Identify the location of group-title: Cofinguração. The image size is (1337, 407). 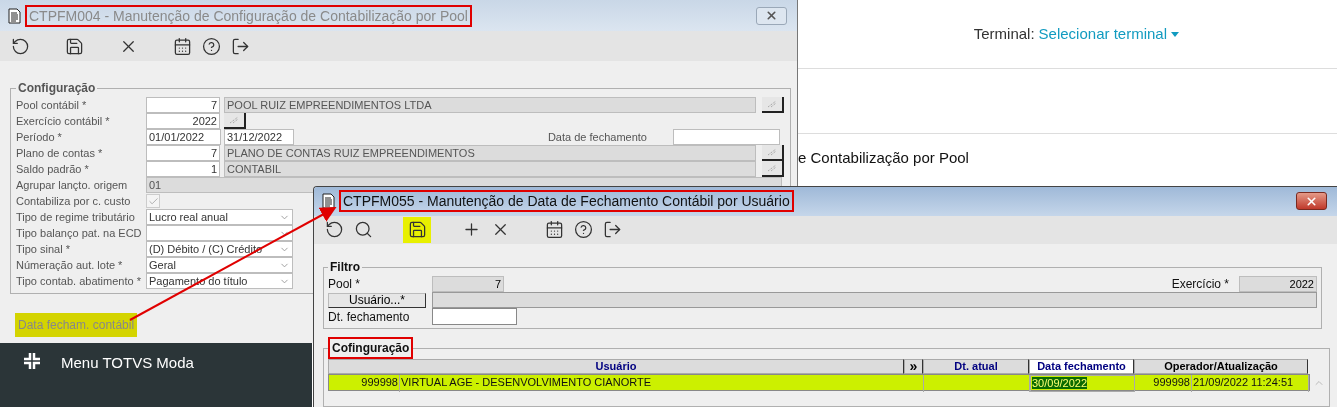
(371, 348).